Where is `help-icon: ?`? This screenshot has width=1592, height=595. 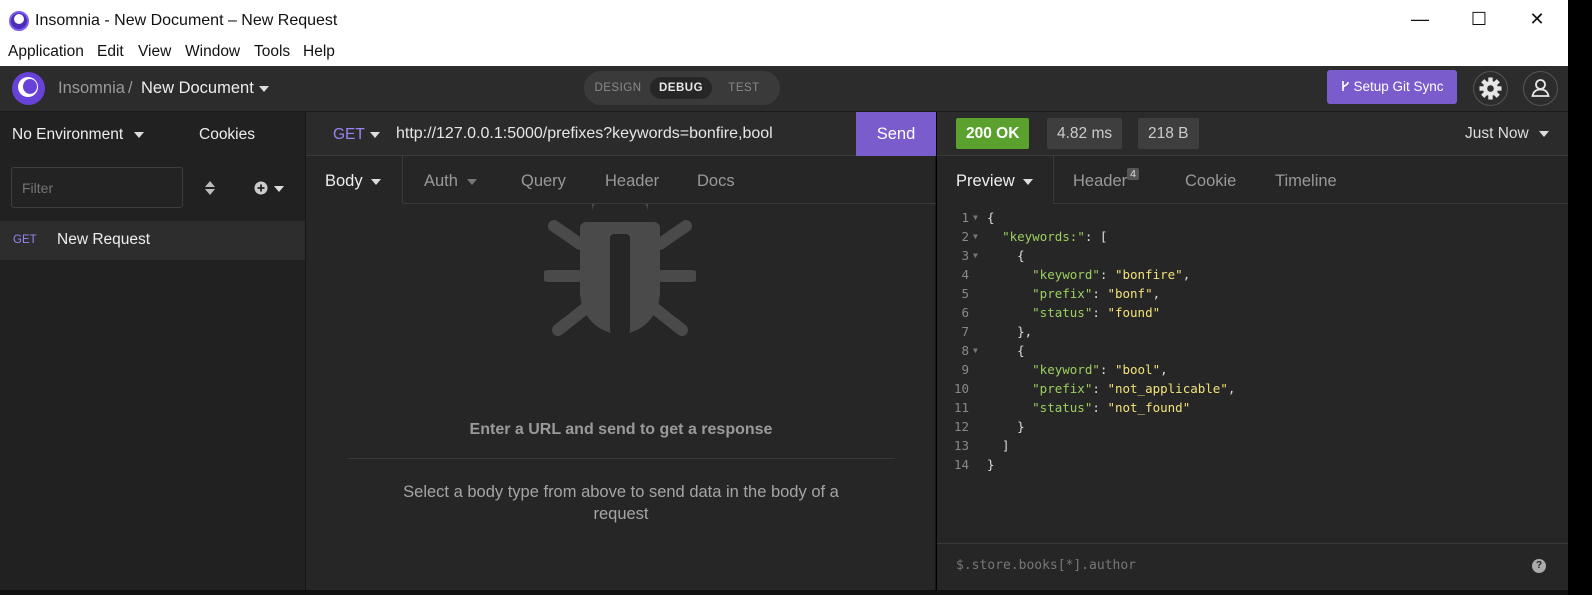 help-icon: ? is located at coordinates (1539, 566).